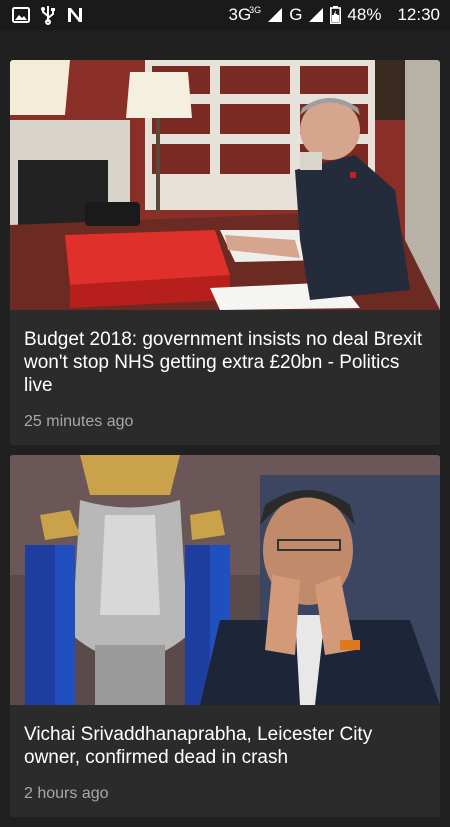 This screenshot has width=450, height=827. I want to click on battery-icon, so click(336, 15).